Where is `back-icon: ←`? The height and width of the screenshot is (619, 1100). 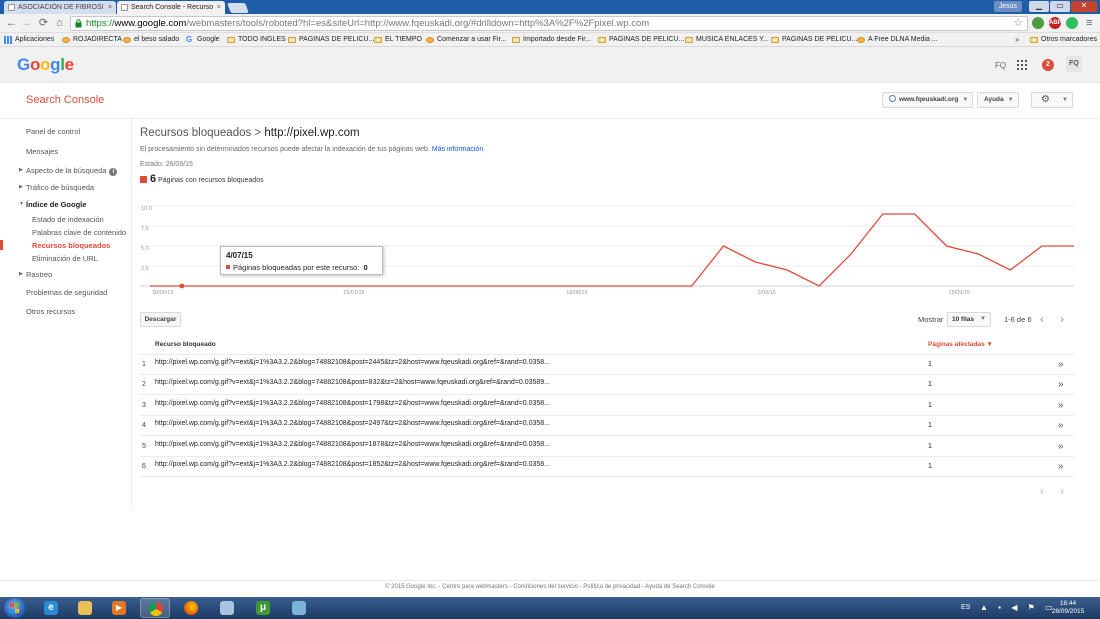 back-icon: ← is located at coordinates (11, 23).